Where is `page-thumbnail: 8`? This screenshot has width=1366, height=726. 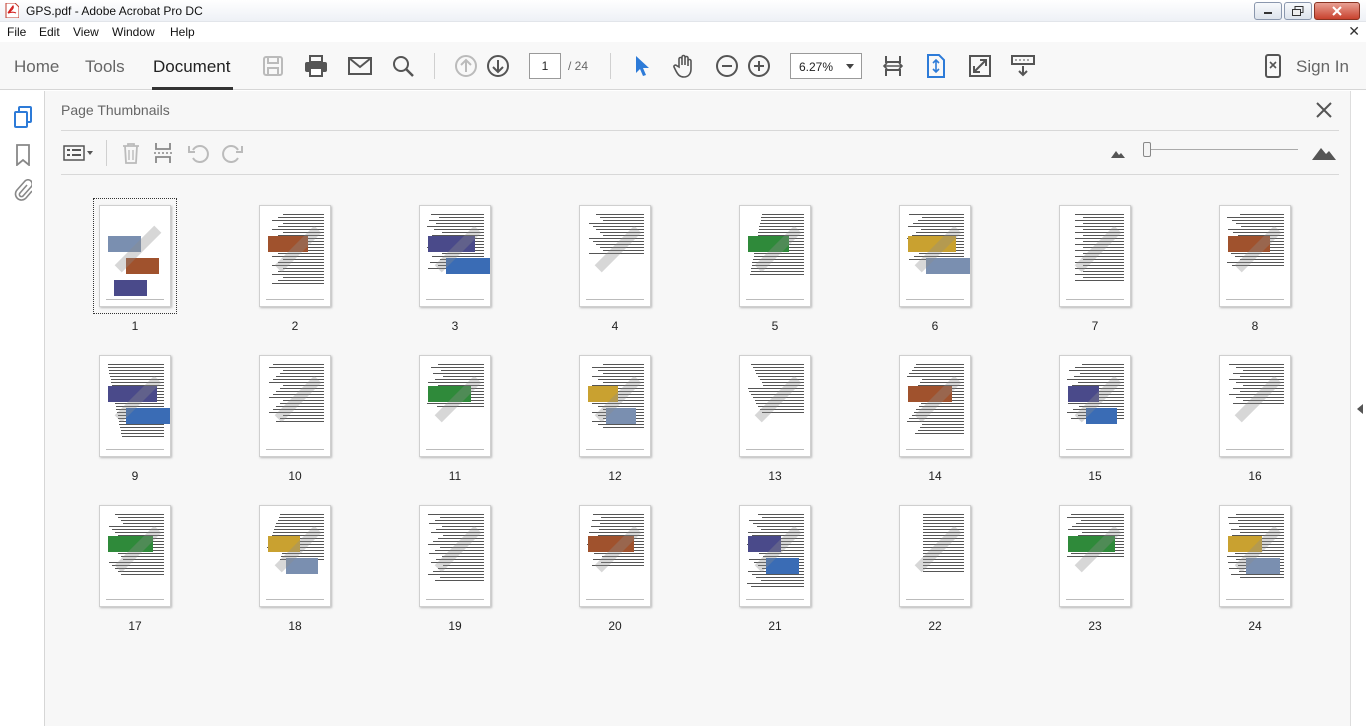
page-thumbnail: 8 is located at coordinates (1255, 267).